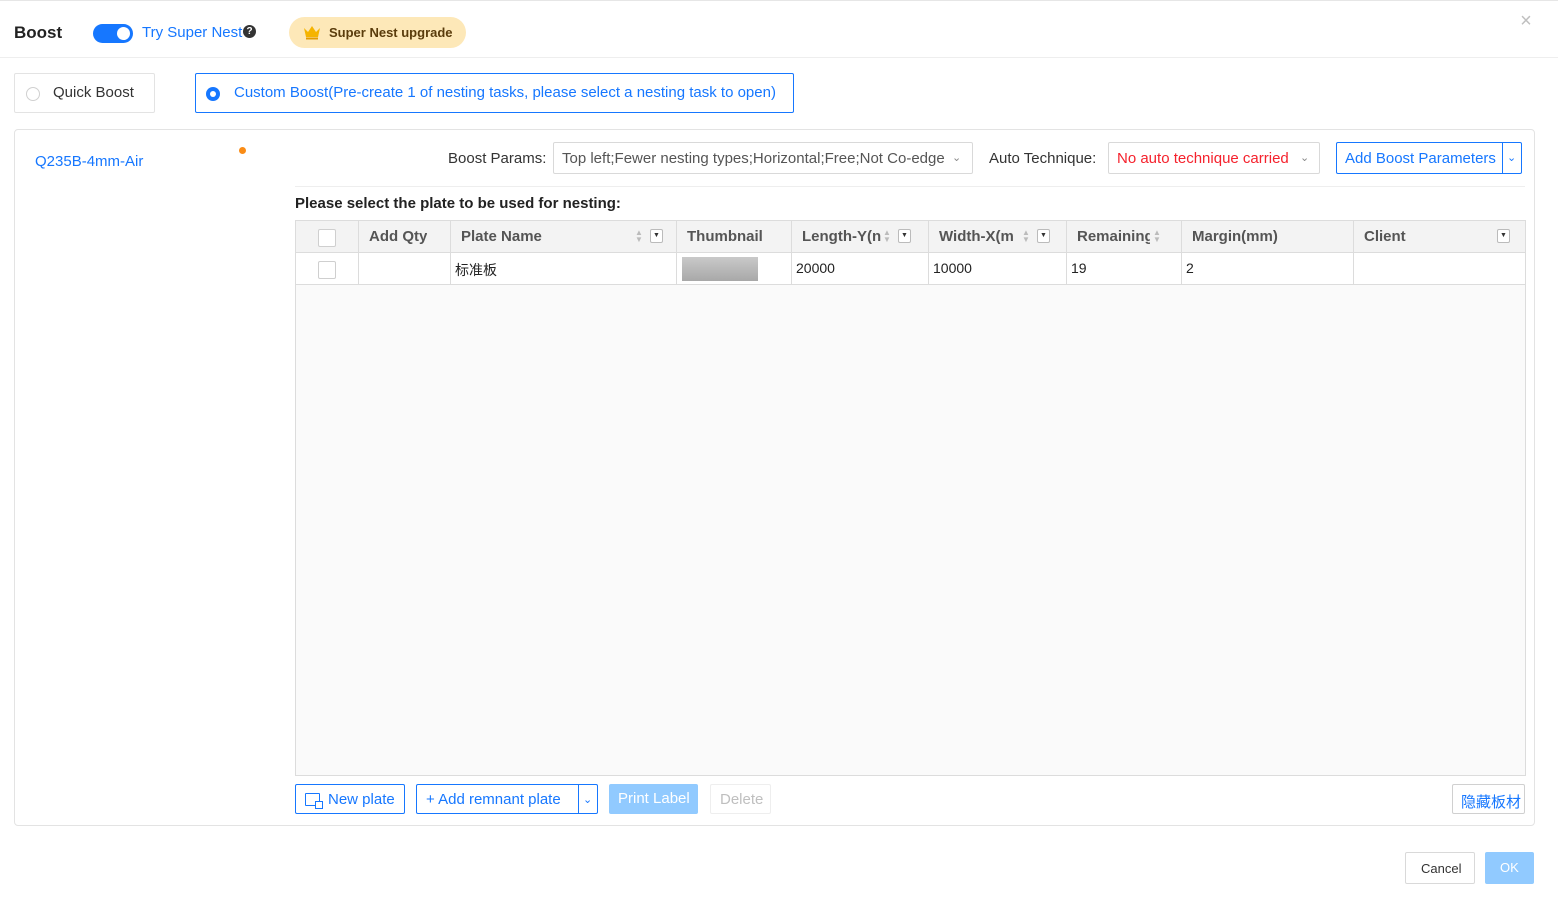 The width and height of the screenshot is (1558, 911). What do you see at coordinates (113, 33) in the screenshot?
I see `super-nest-toggle` at bounding box center [113, 33].